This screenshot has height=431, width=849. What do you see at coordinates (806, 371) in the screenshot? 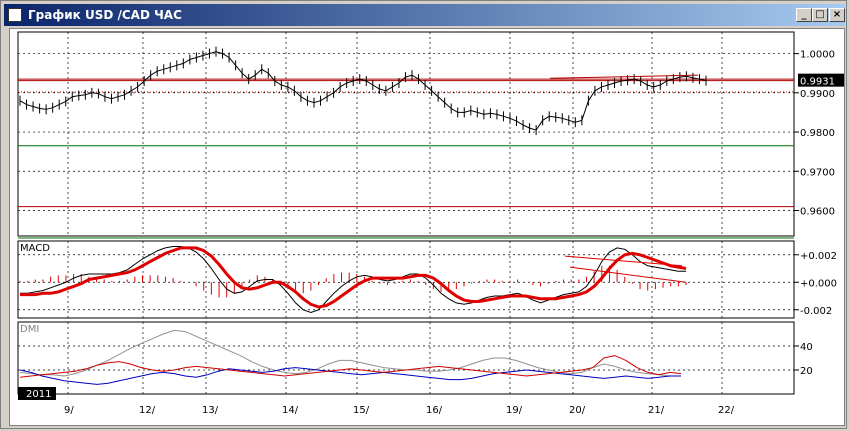
I see `dmi-y-tick-label: 20` at bounding box center [806, 371].